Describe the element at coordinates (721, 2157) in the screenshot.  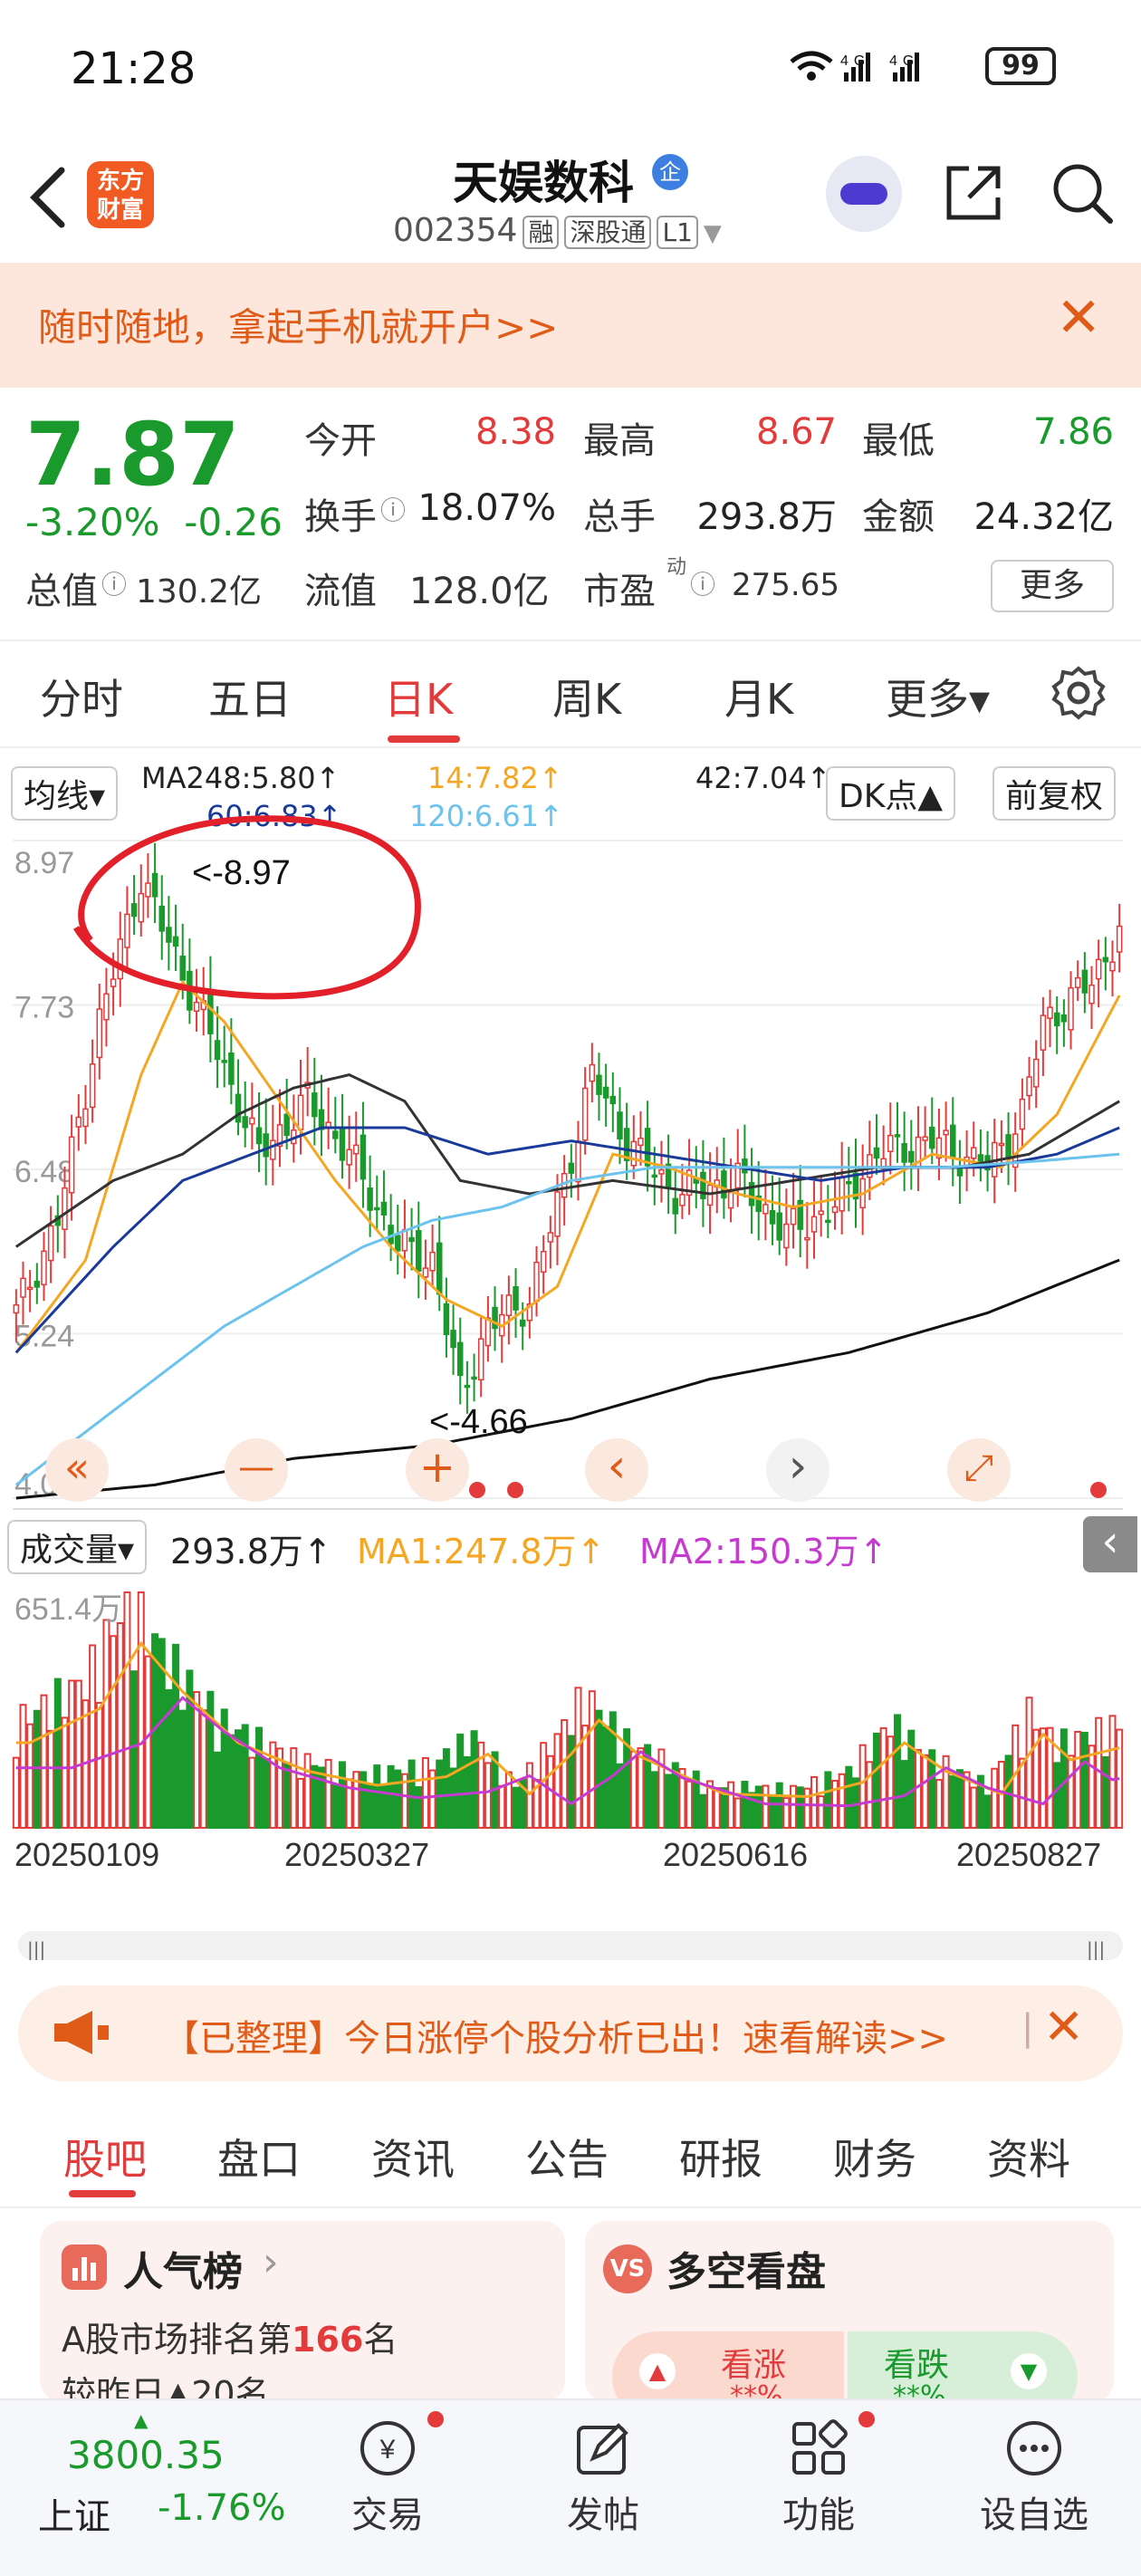
I see `tab-research: 研报` at that location.